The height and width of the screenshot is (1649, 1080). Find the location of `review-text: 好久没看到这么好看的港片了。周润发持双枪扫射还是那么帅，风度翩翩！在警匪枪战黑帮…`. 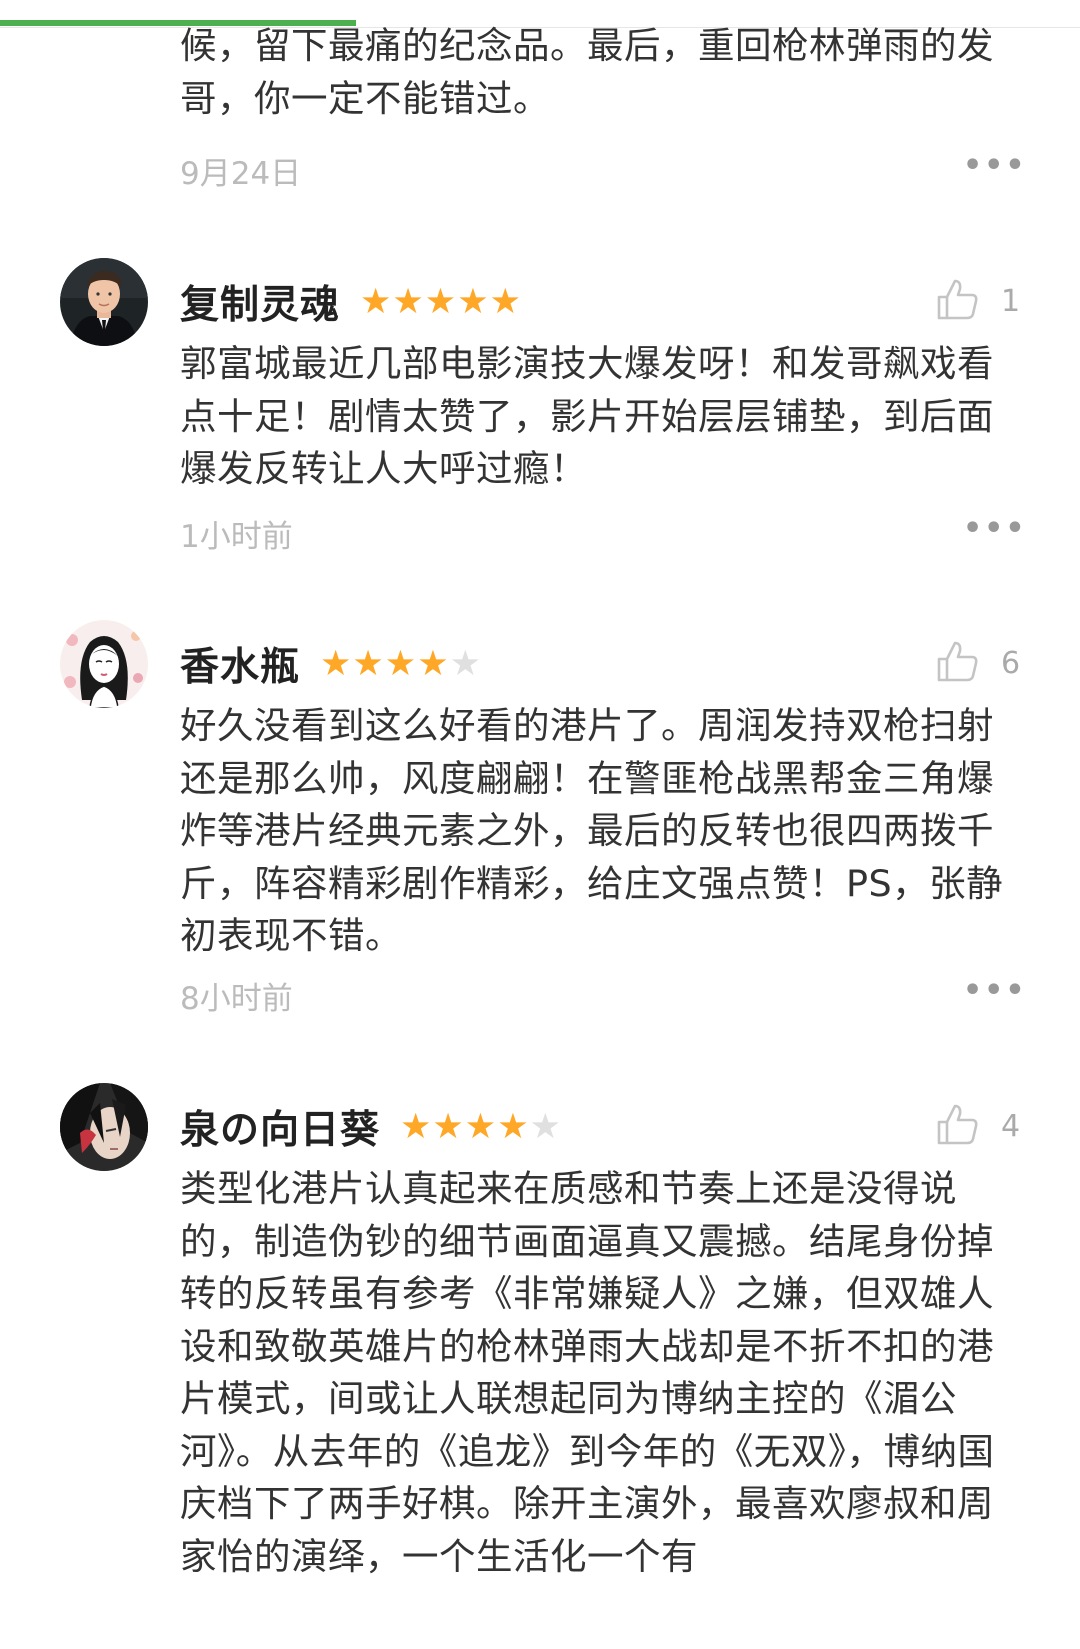

review-text: 好久没看到这么好看的港片了。周润发持双枪扫射还是那么帅，风度翩翩！在警匪枪战黑帮… is located at coordinates (592, 830).